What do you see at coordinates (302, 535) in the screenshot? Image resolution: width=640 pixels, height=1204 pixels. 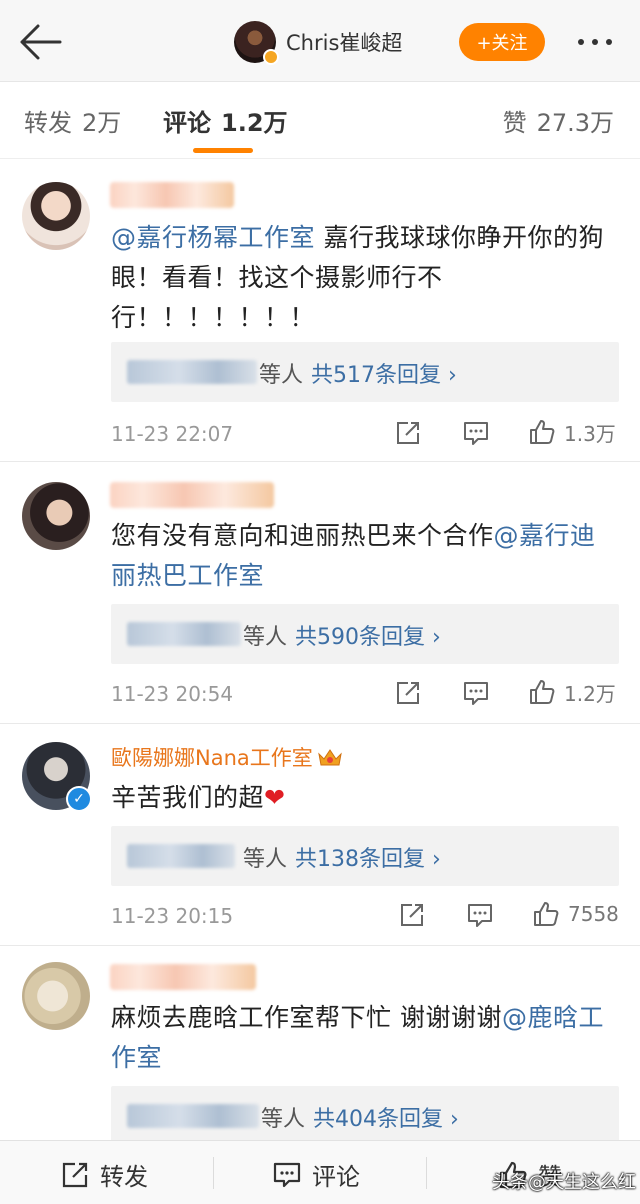 I see `comment-body: 您有没有意向和迪丽热巴来个合作` at bounding box center [302, 535].